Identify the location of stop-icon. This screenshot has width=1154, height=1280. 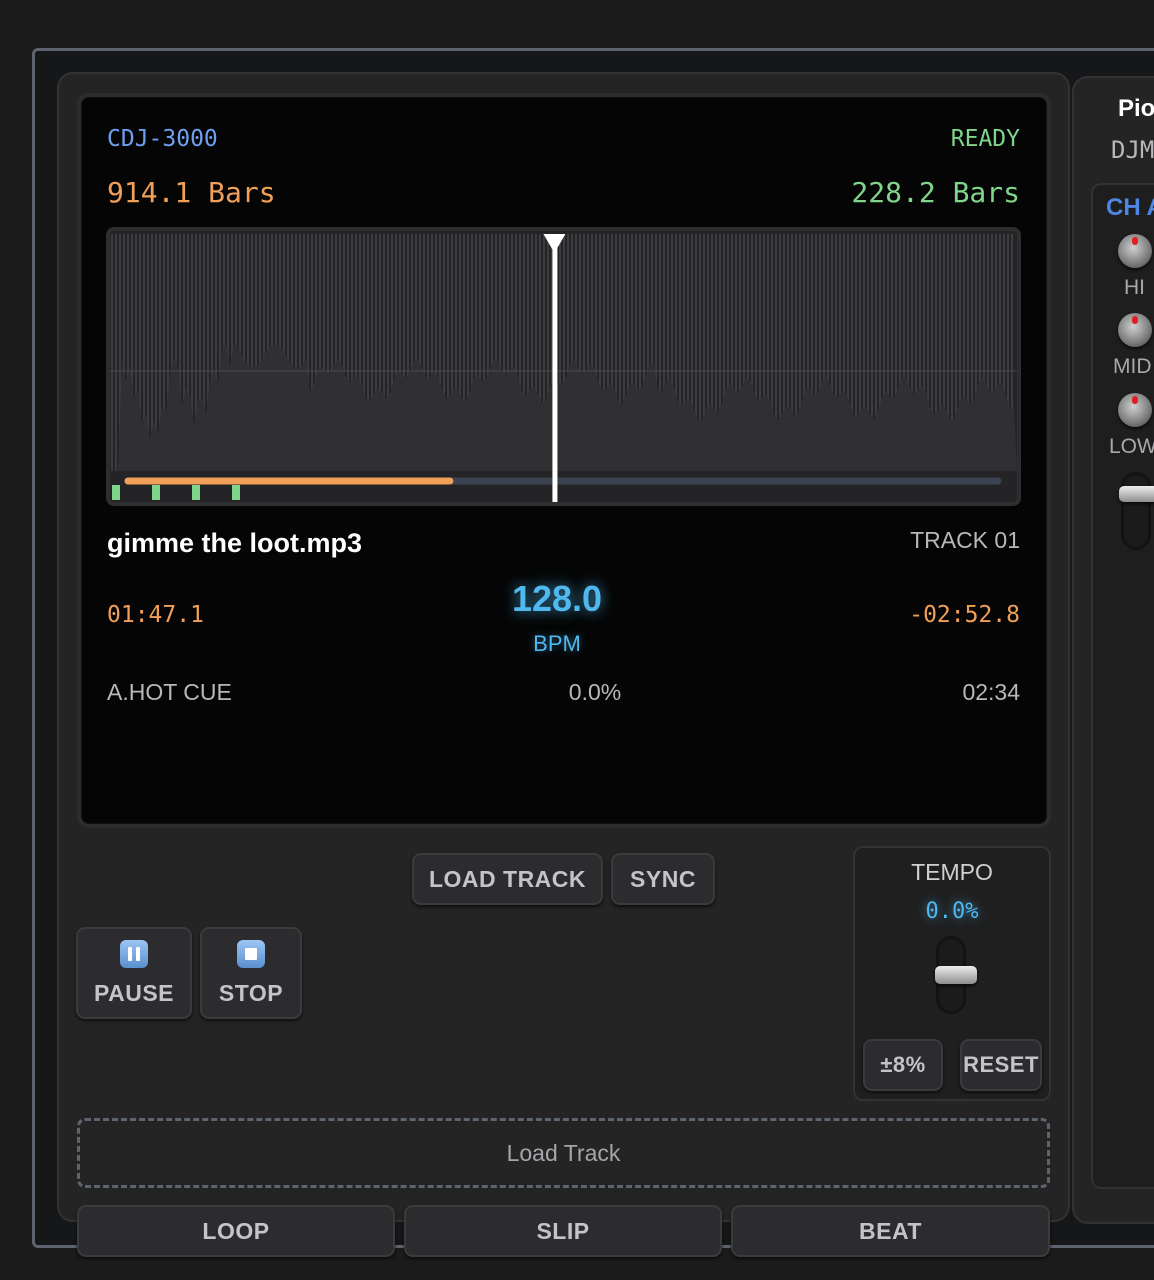
(251, 953).